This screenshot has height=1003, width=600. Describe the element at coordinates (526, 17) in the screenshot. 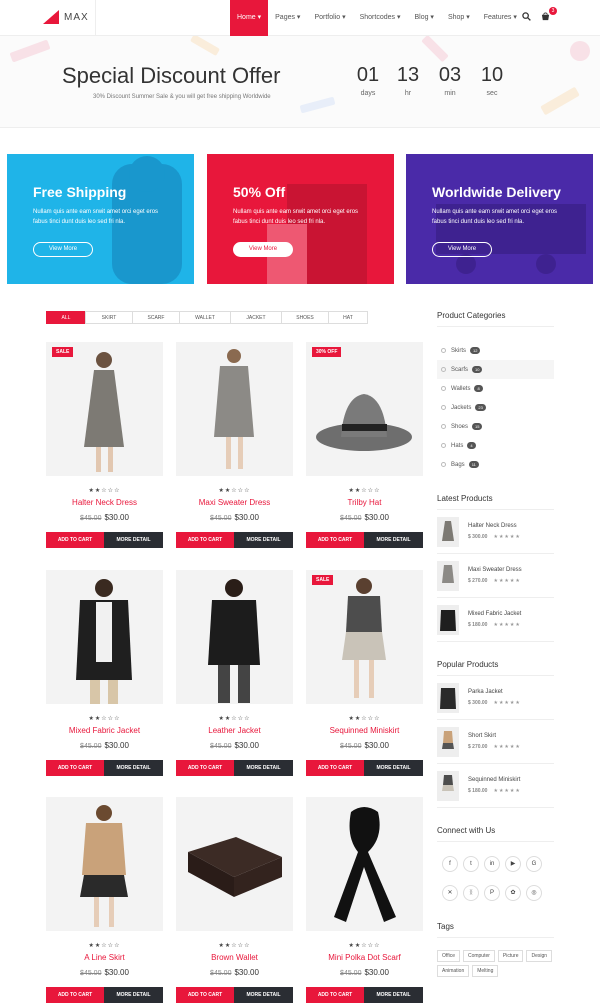

I see `search-icon` at that location.